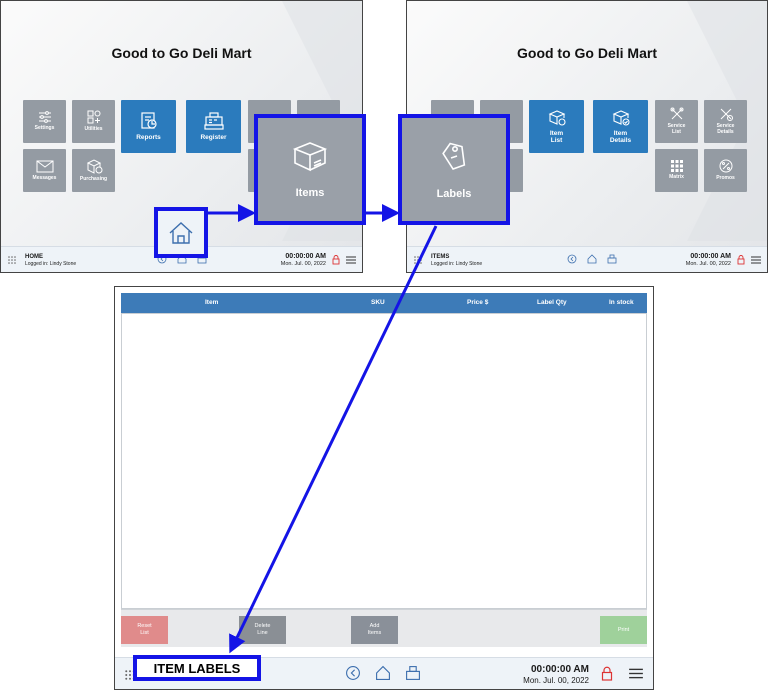 The image size is (768, 690). I want to click on envelope-icon, so click(44, 166).